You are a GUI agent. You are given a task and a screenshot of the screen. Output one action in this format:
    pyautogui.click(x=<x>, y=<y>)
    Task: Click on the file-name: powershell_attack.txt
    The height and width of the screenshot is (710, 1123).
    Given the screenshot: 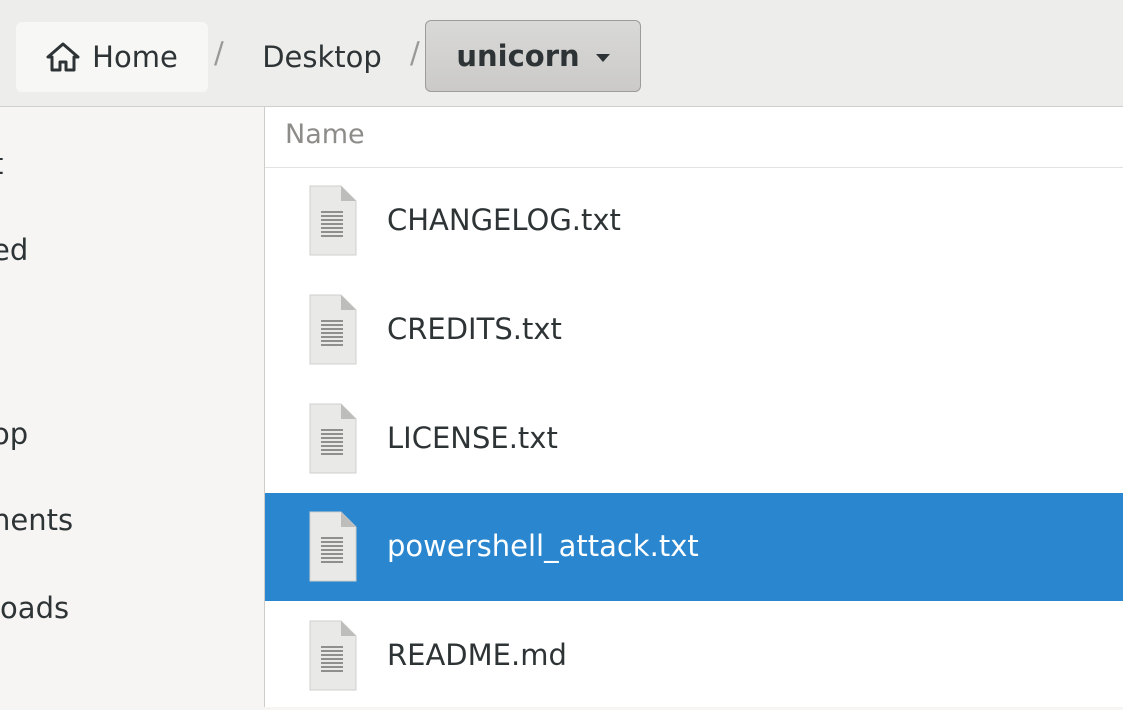 What is the action you would take?
    pyautogui.click(x=543, y=546)
    